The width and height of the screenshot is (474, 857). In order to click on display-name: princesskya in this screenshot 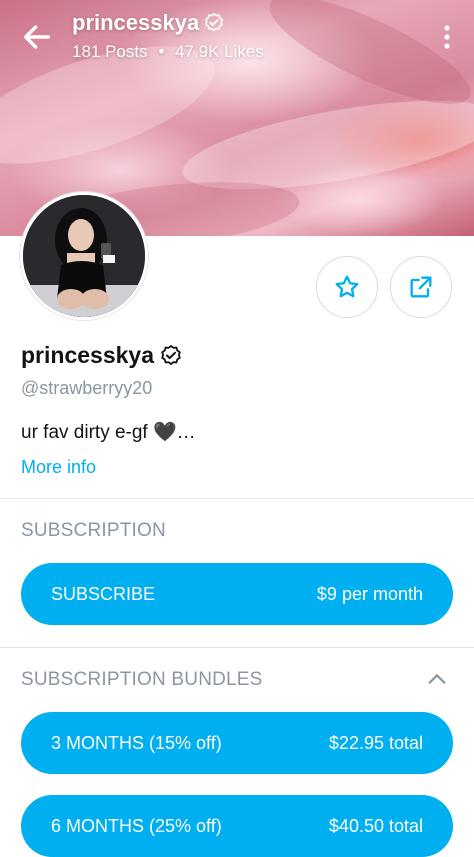, I will do `click(87, 355)`.